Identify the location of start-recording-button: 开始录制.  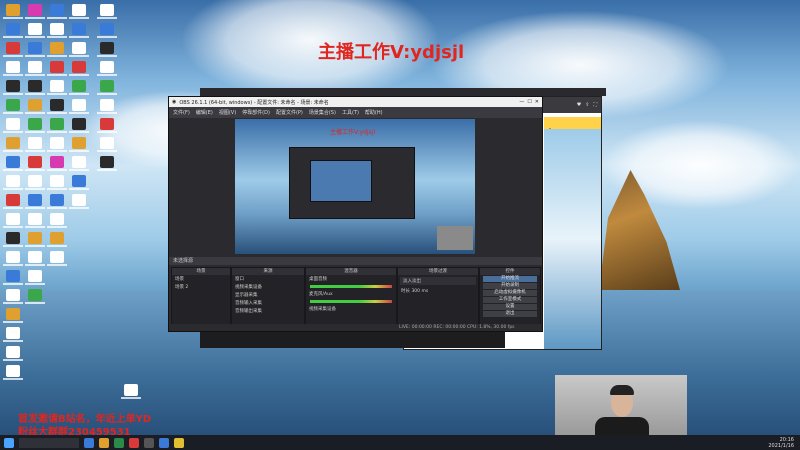
(510, 286).